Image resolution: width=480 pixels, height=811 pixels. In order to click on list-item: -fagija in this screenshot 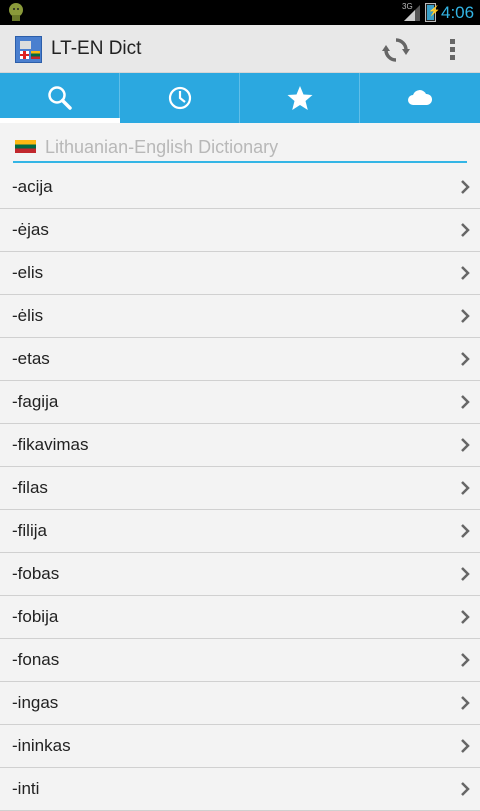, I will do `click(240, 402)`.